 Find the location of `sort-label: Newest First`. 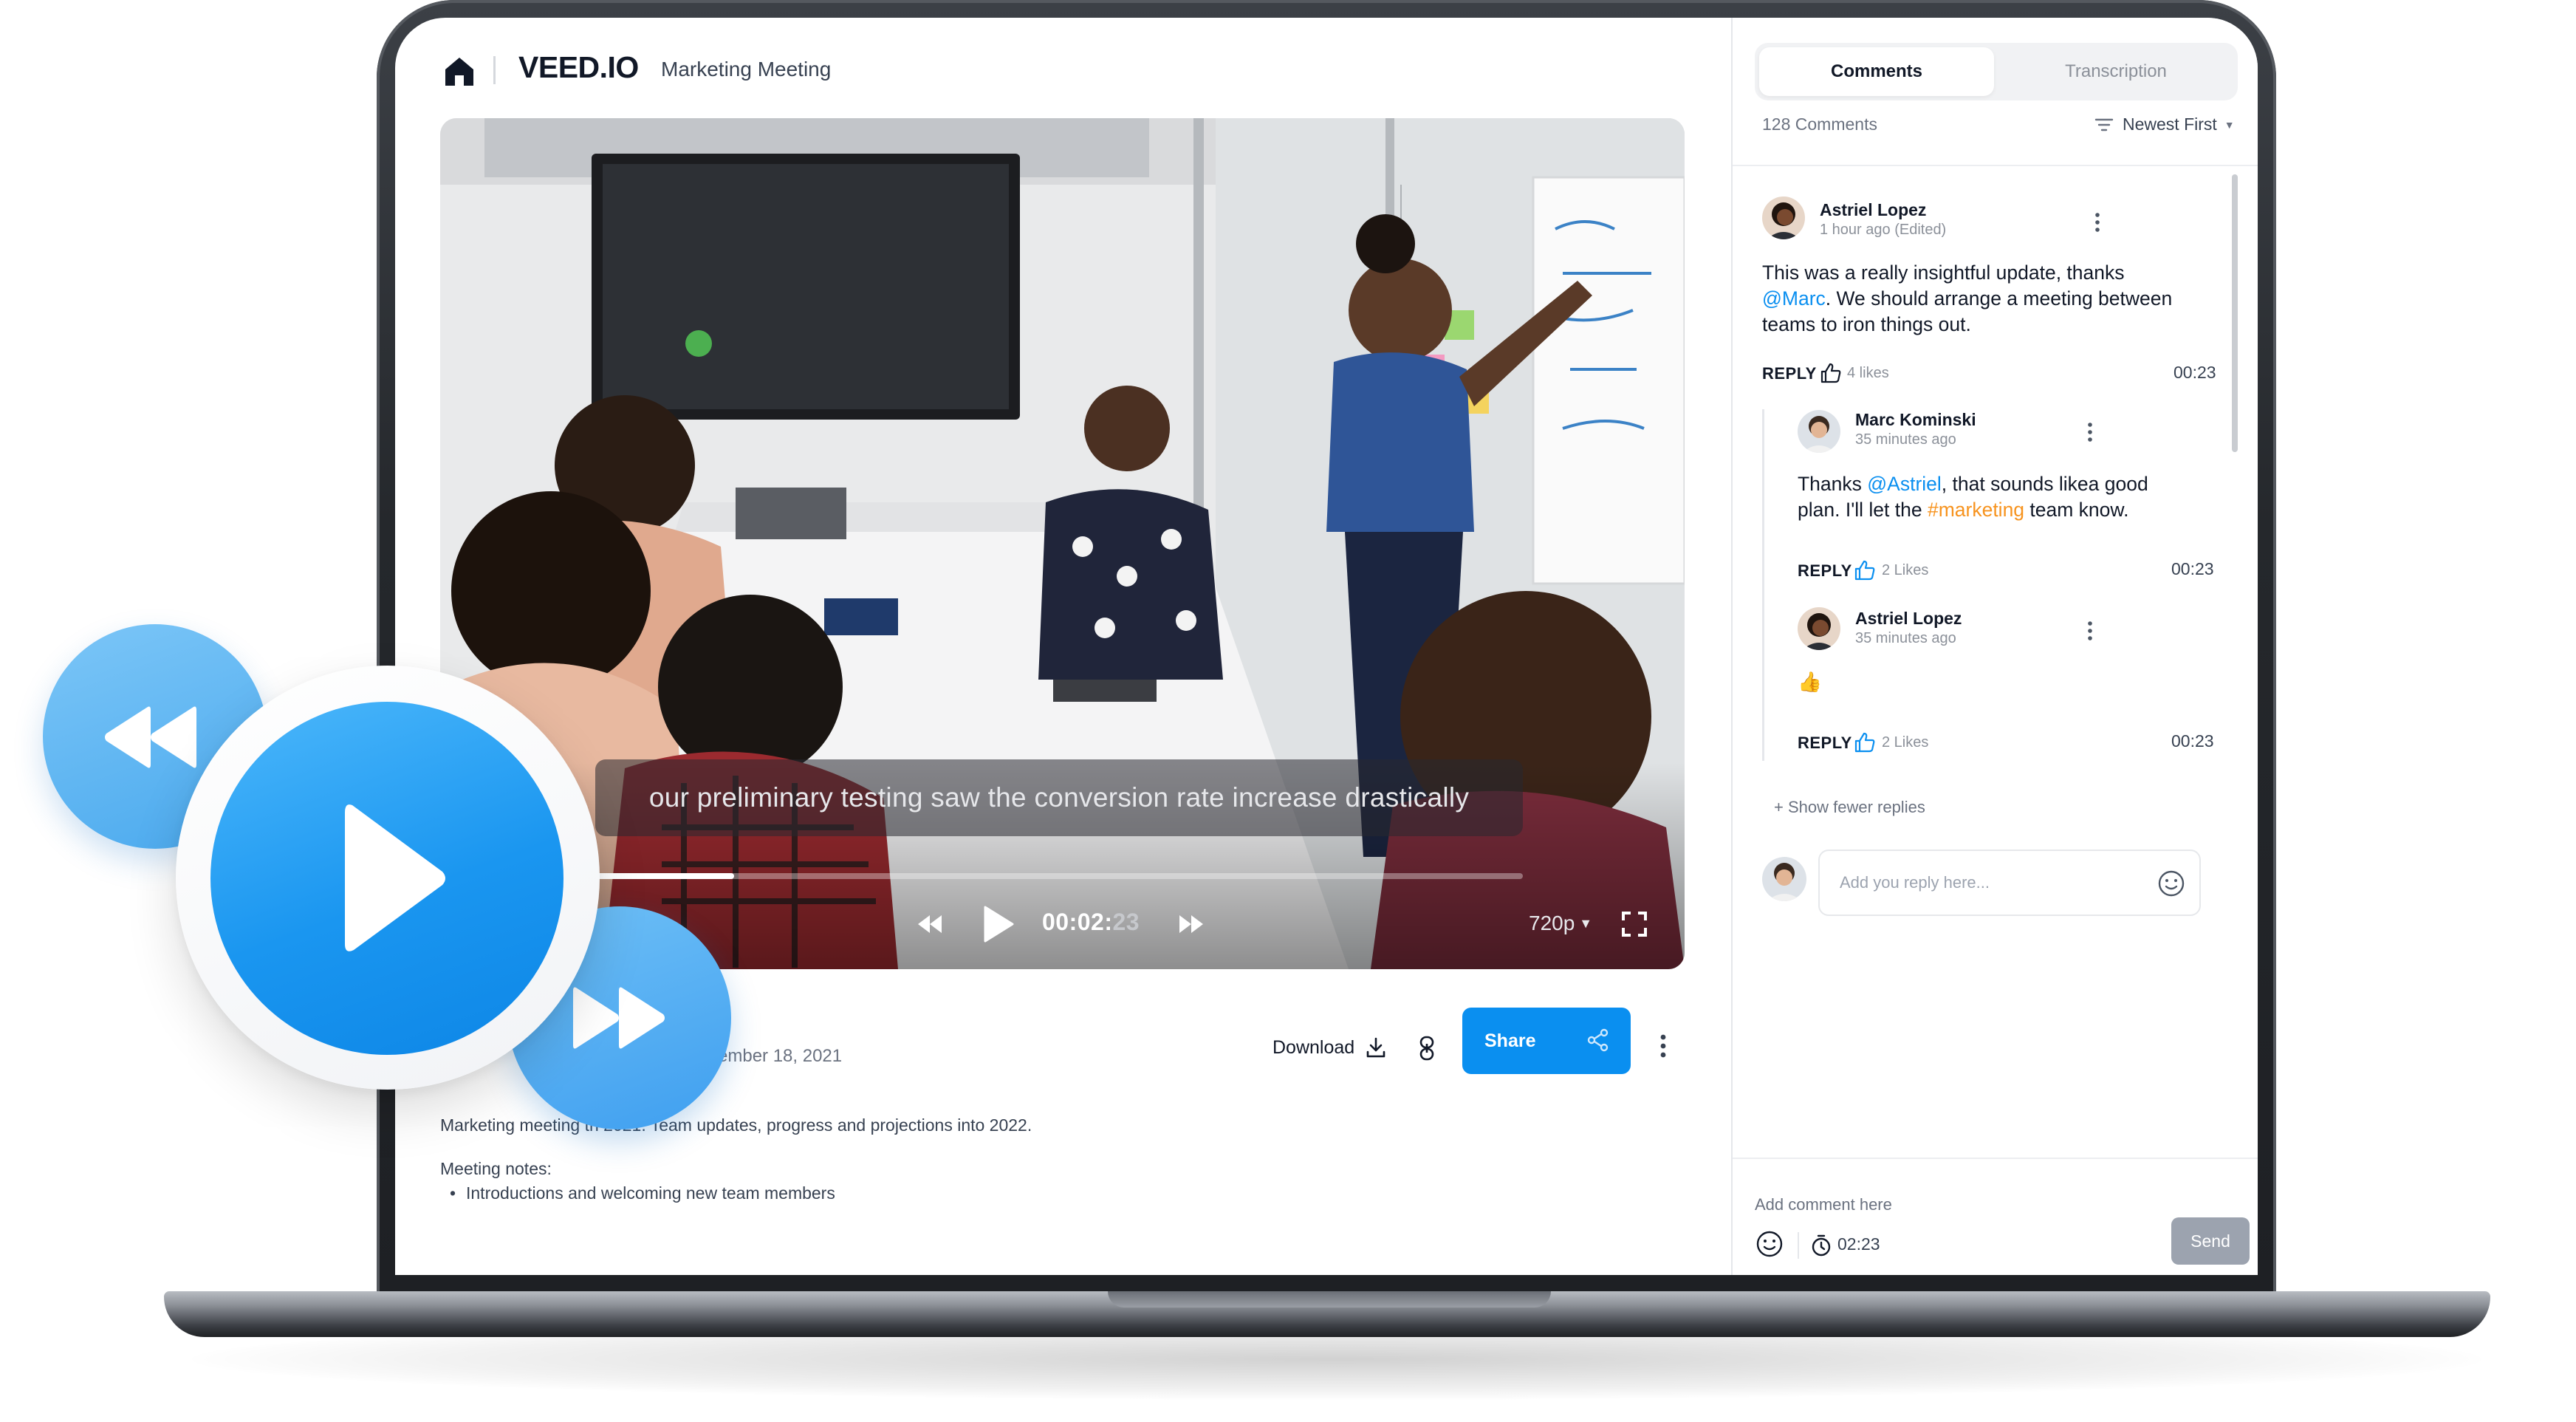

sort-label: Newest First is located at coordinates (2170, 124).